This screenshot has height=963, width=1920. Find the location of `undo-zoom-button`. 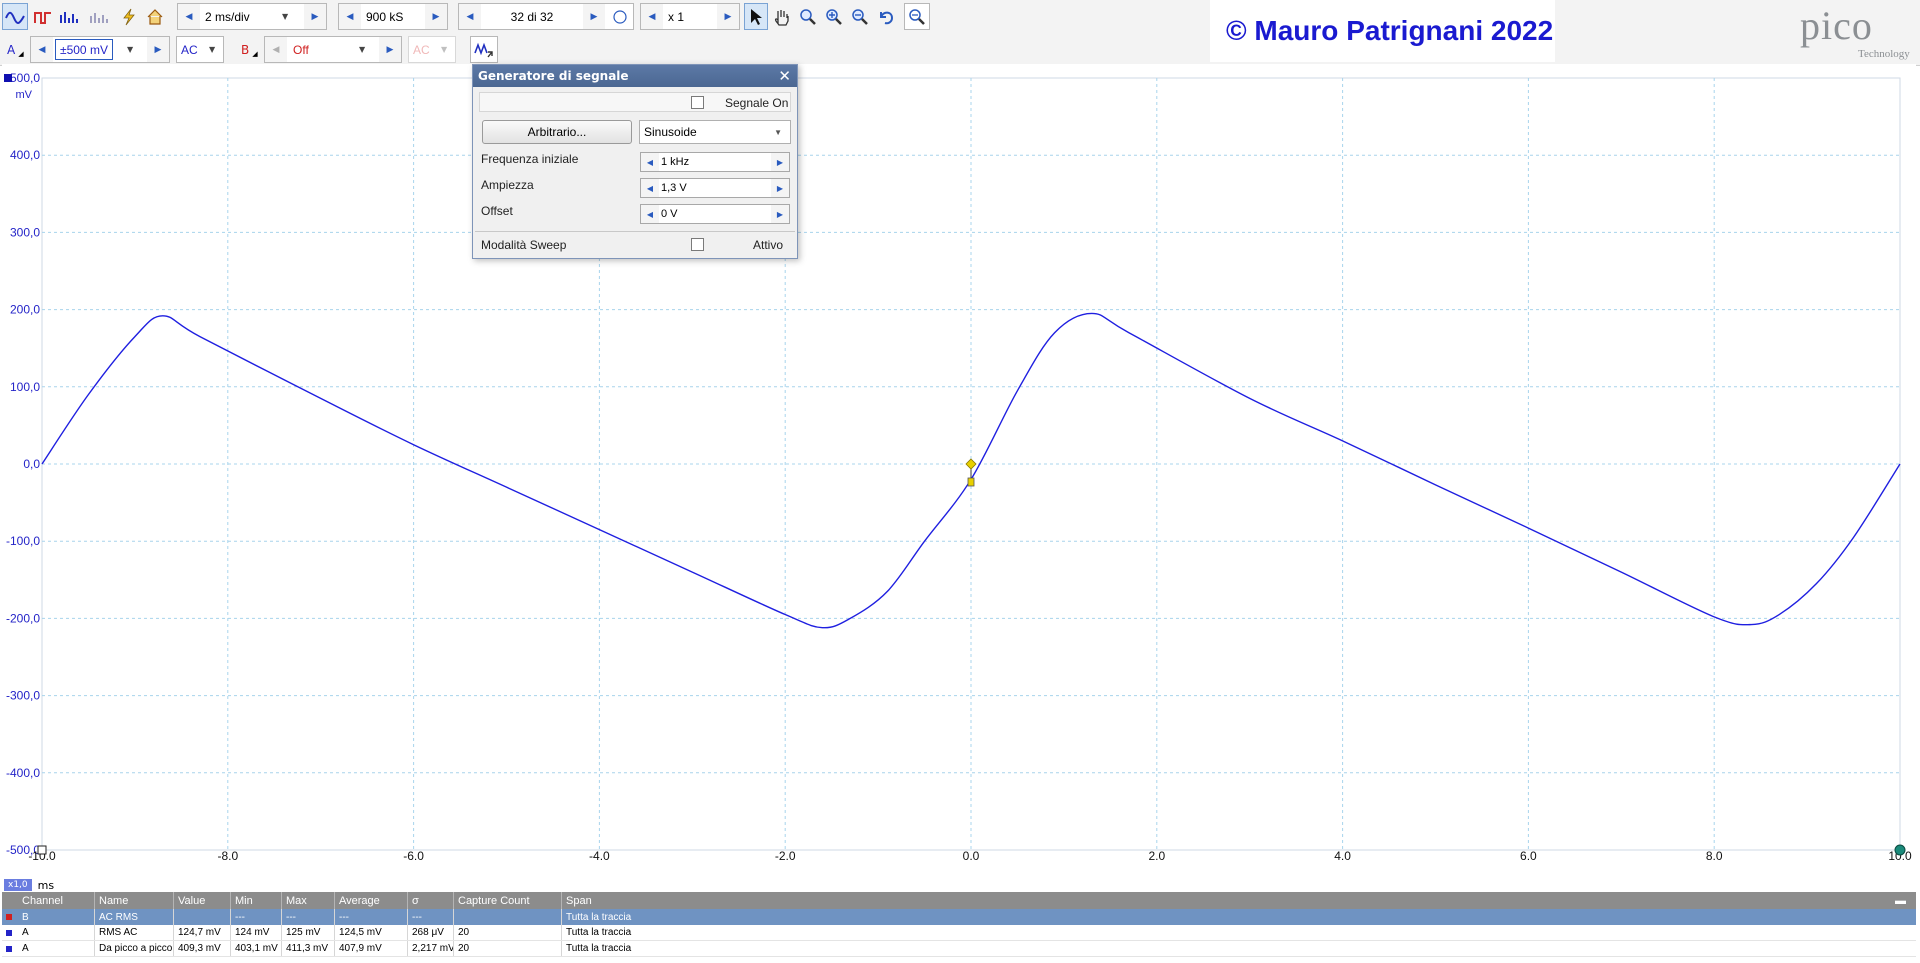

undo-zoom-button is located at coordinates (886, 16).